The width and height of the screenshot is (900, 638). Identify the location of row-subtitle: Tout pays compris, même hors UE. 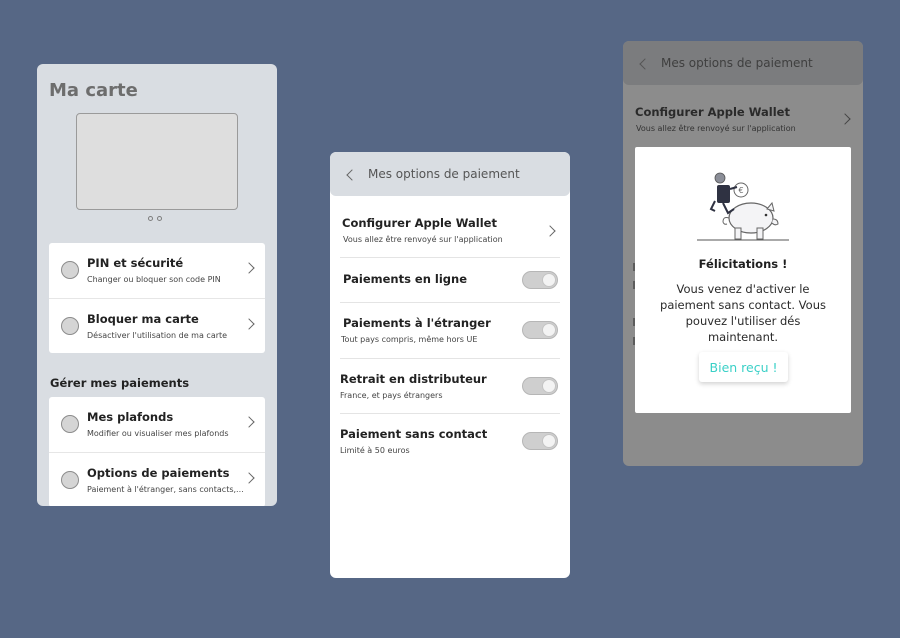
(409, 339).